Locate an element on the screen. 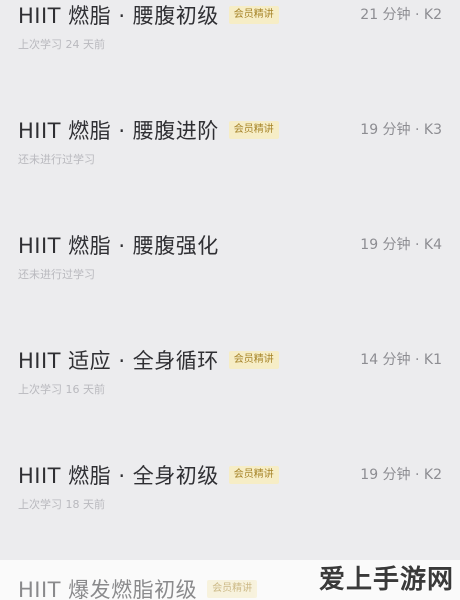 This screenshot has height=600, width=460. course-title-line: HIIT 燃脂 · 腰腹初级 会员精讲 is located at coordinates (148, 15).